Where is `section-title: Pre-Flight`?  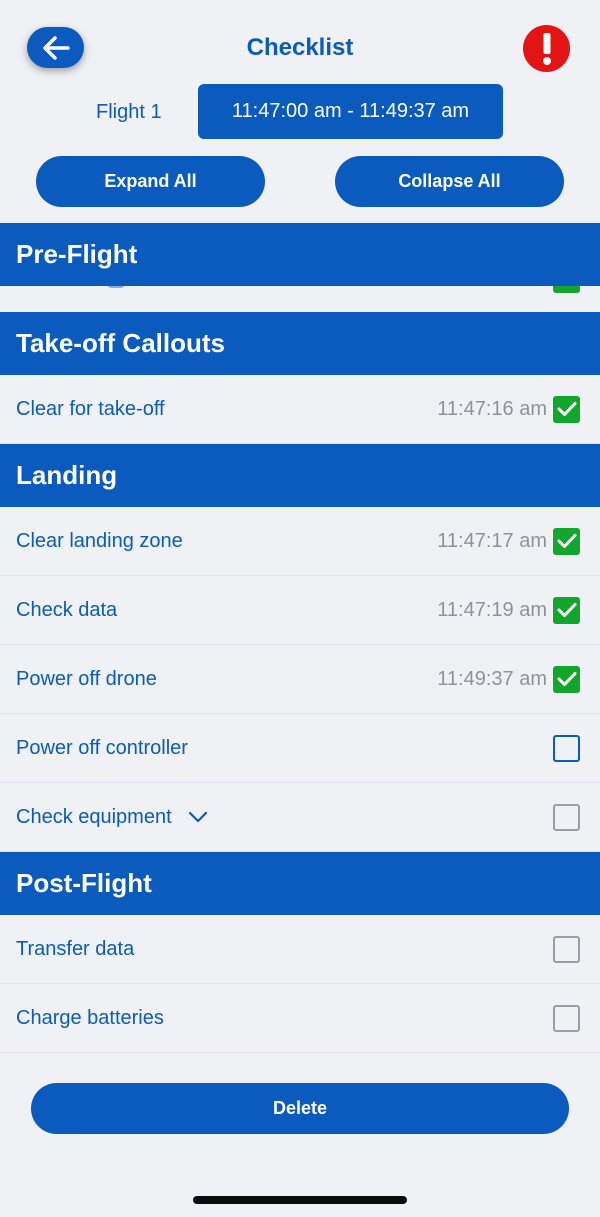 section-title: Pre-Flight is located at coordinates (77, 254).